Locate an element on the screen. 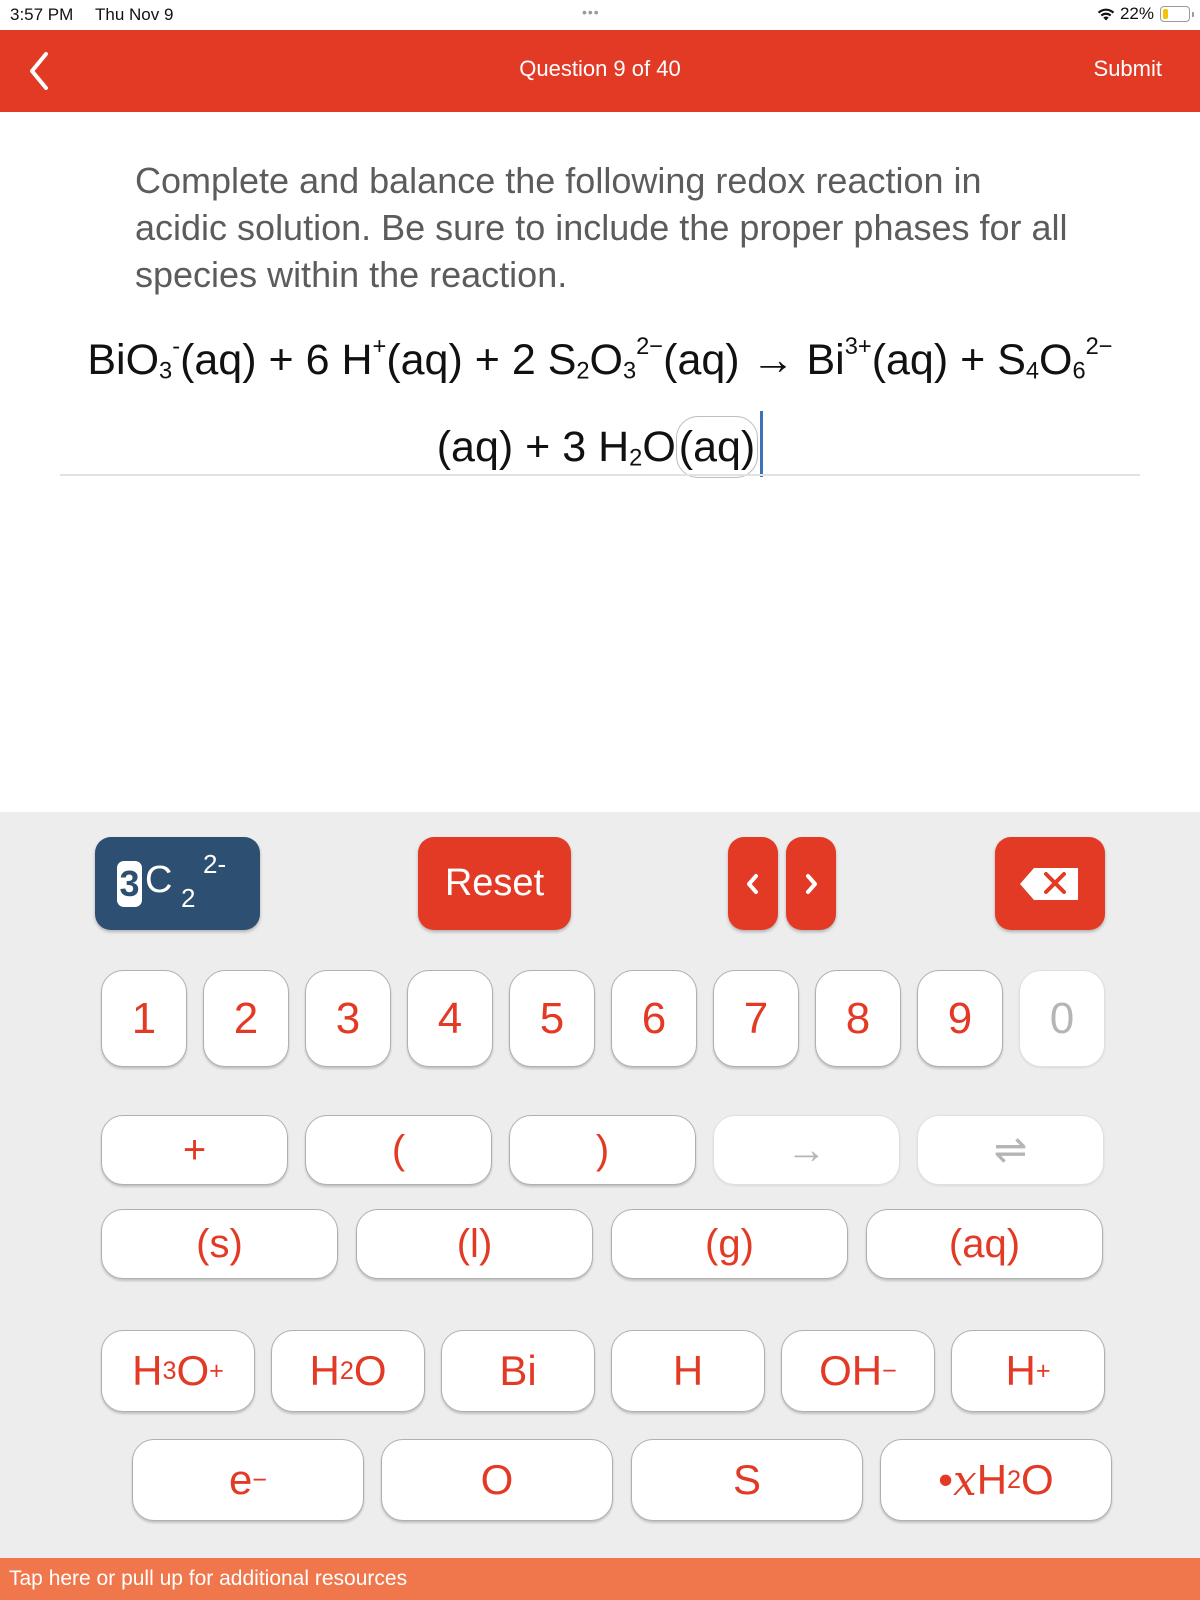 The width and height of the screenshot is (1200, 1600). text-cursor is located at coordinates (762, 444).